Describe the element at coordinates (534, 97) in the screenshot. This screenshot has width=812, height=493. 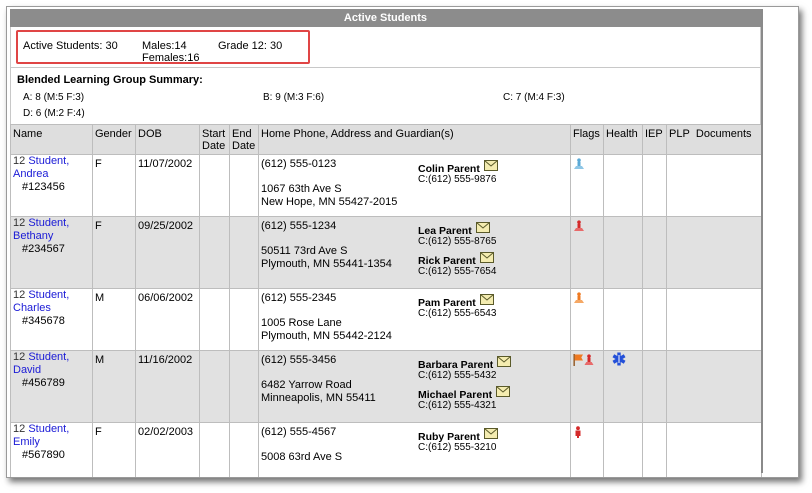
I see `group-c: C: 7 (M:4 F:3)` at that location.